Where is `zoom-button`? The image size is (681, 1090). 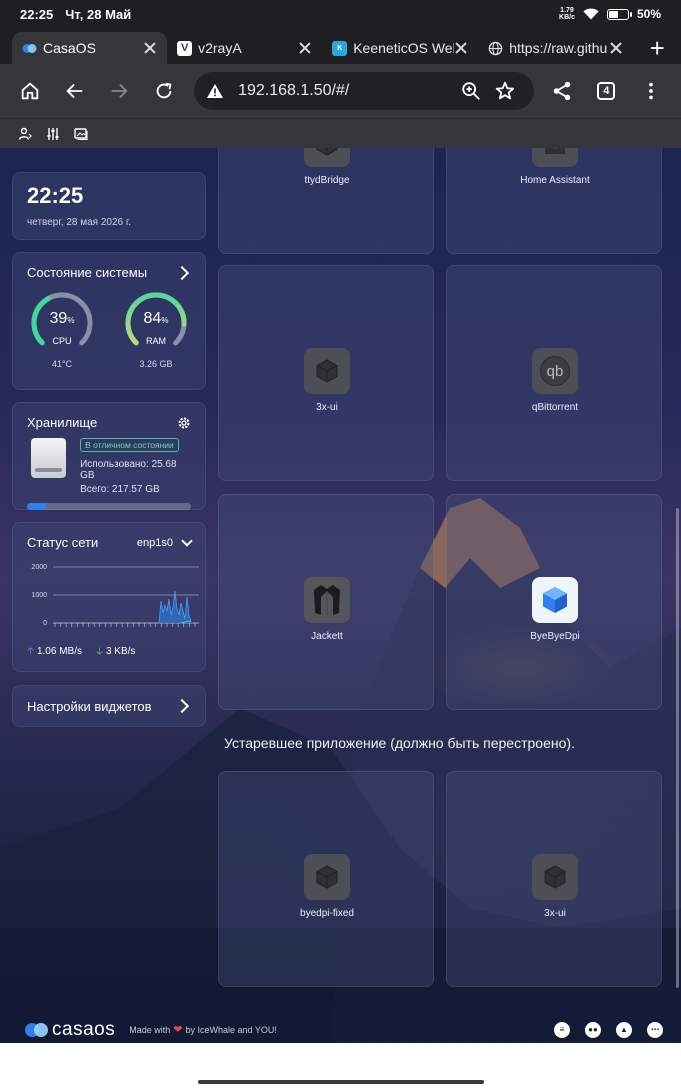
zoom-button is located at coordinates (471, 91).